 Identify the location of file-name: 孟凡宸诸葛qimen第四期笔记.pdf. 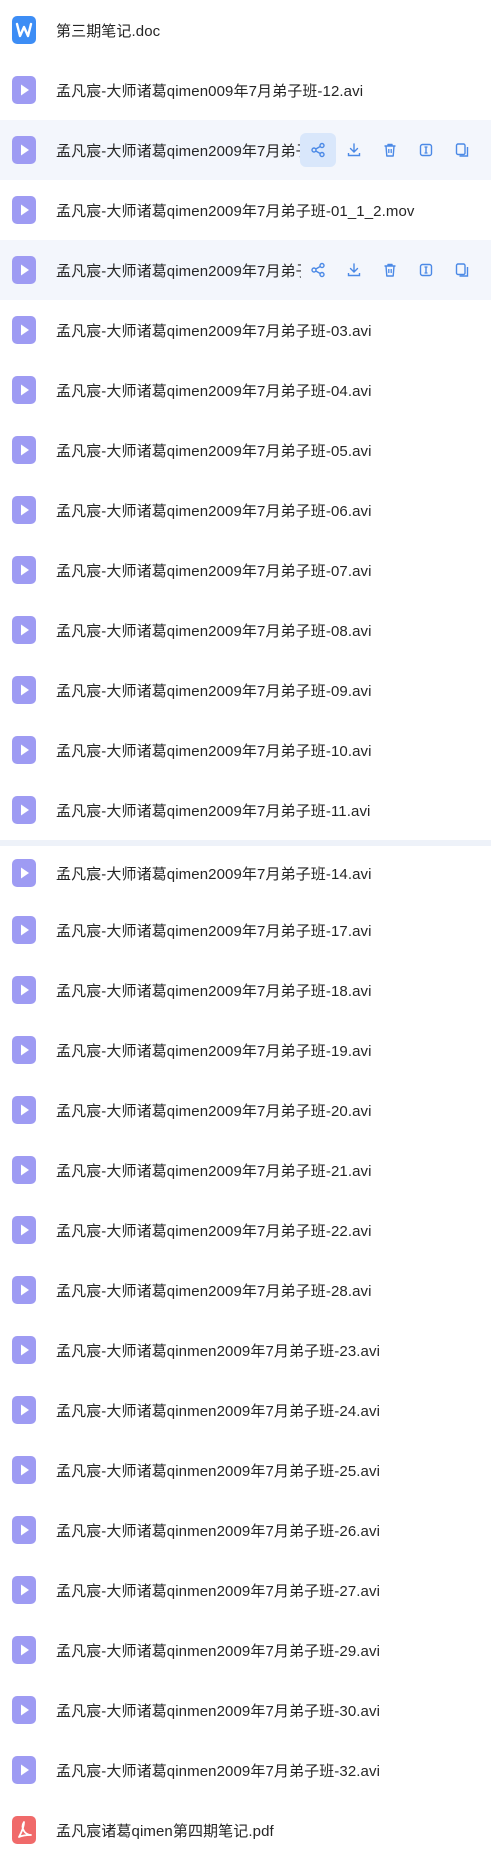
(165, 1830).